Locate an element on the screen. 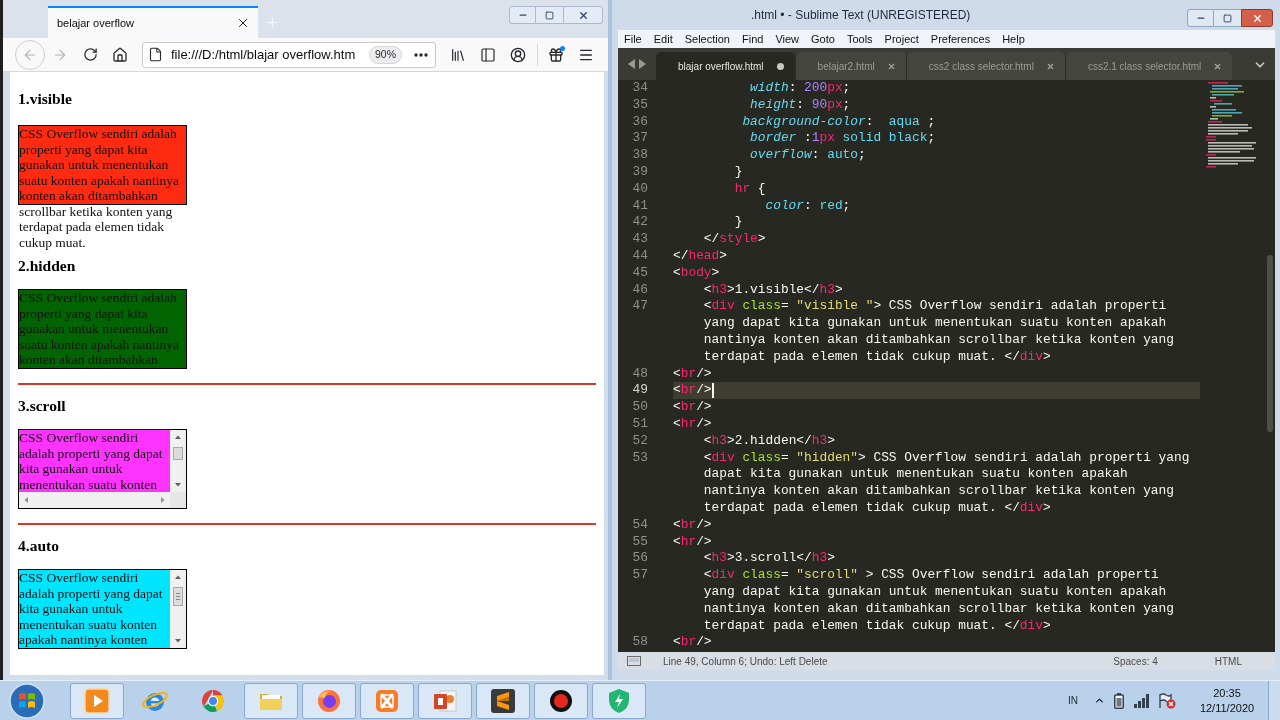  line-number: 55 is located at coordinates (640, 542).